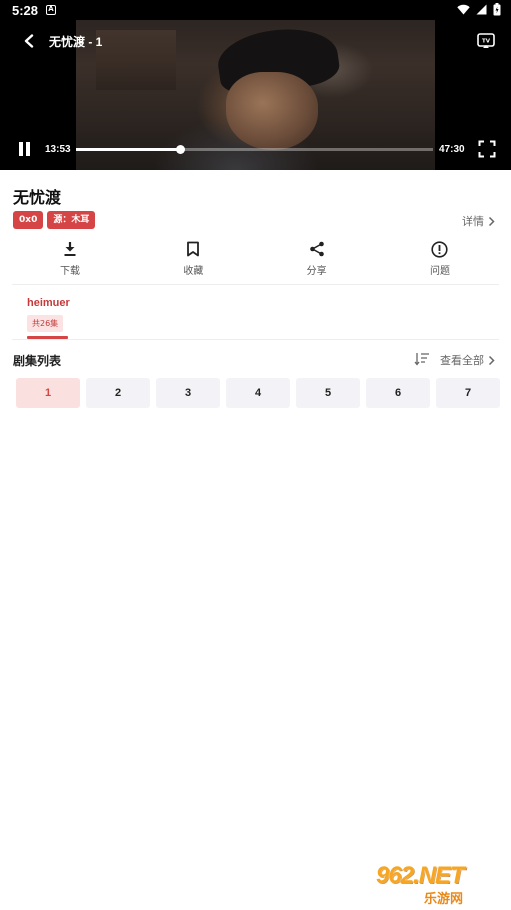 Image resolution: width=511 pixels, height=910 pixels. What do you see at coordinates (463, 9) in the screenshot?
I see `wifi-icon` at bounding box center [463, 9].